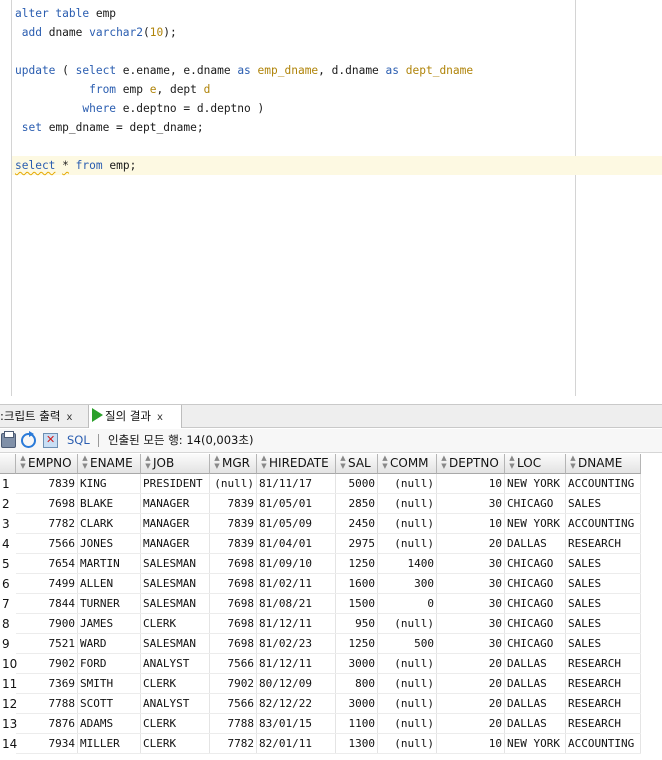 Image resolution: width=662 pixels, height=760 pixels. Describe the element at coordinates (175, 664) in the screenshot. I see `cell-job: ANALYST` at that location.